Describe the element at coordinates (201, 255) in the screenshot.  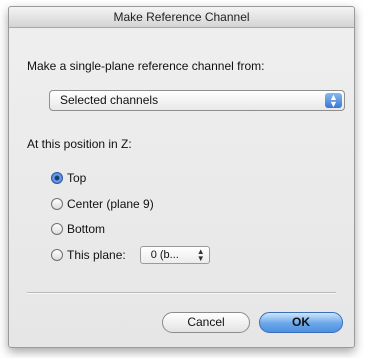
I see `stepper-arrows-icon: ▲ ▼` at that location.